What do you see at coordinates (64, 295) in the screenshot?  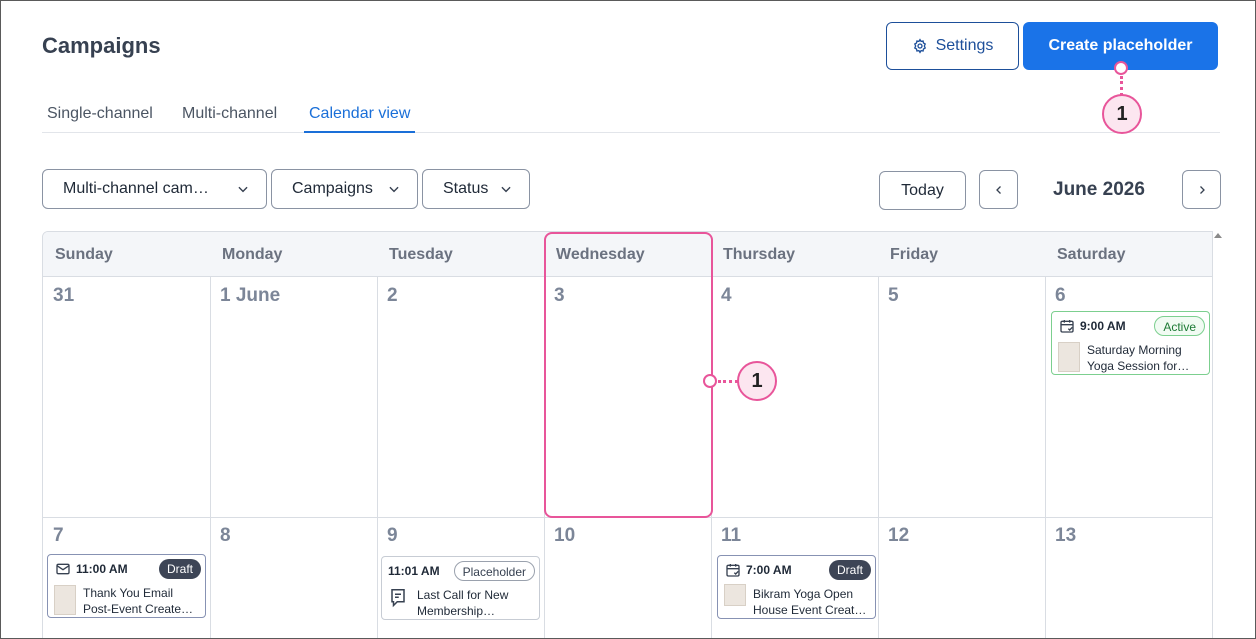 I see `day-number: 31` at bounding box center [64, 295].